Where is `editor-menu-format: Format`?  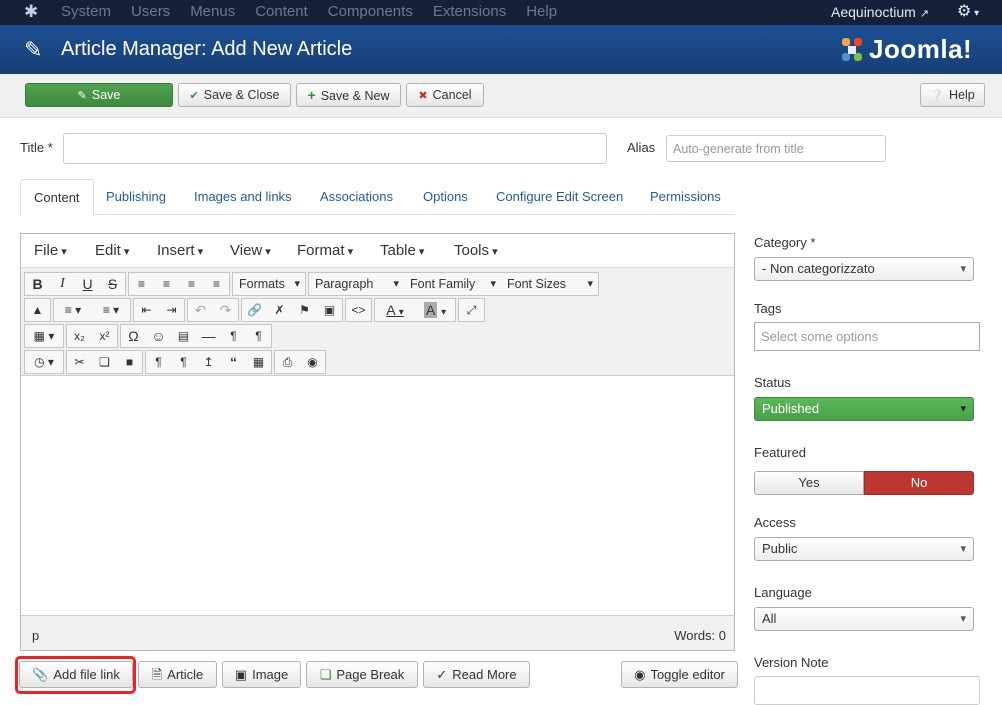
editor-menu-format: Format is located at coordinates (325, 251).